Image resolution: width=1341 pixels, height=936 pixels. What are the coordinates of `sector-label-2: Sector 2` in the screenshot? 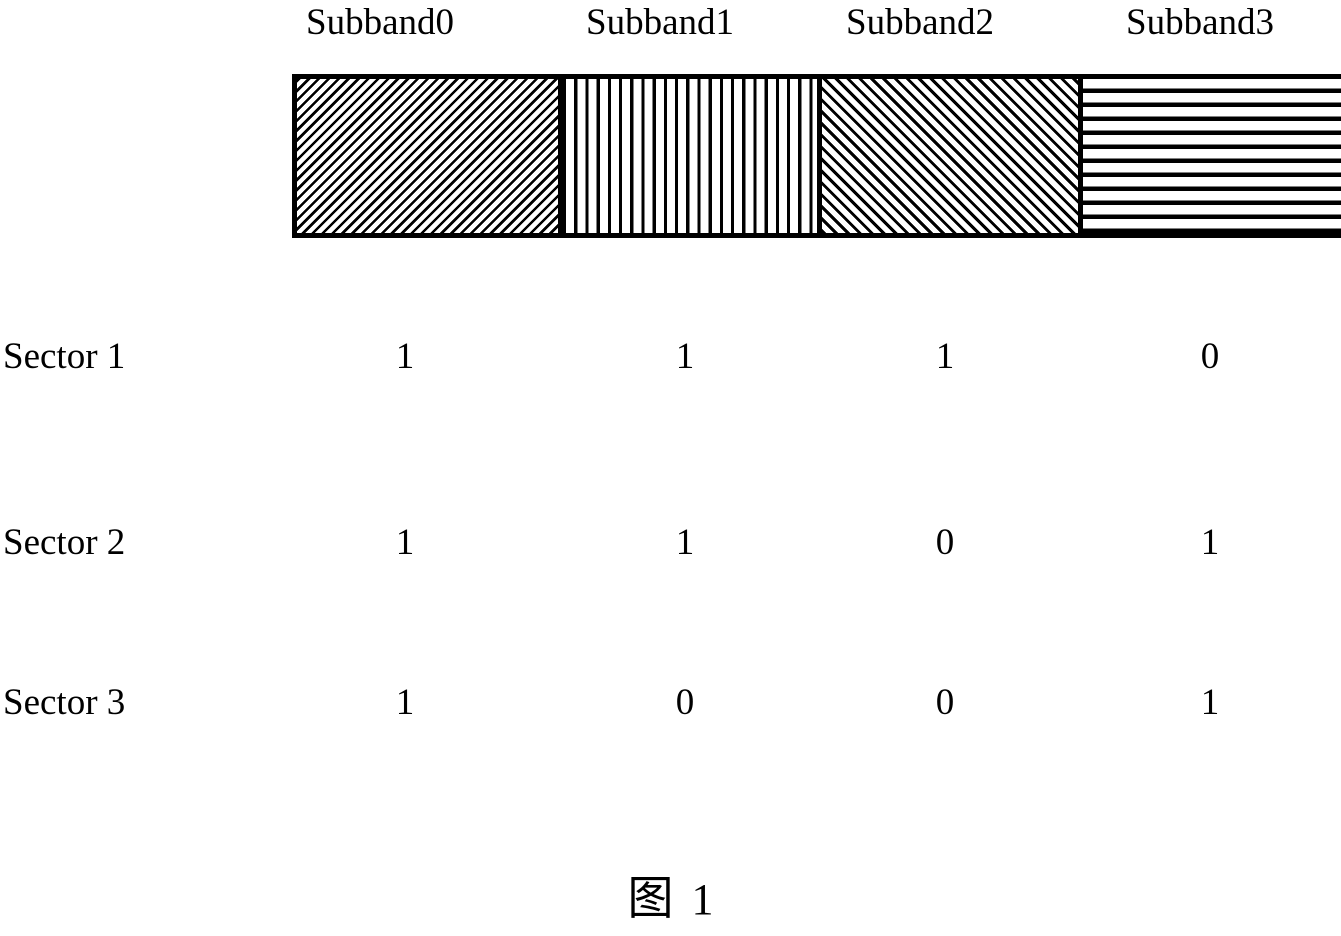 It's located at (64, 542).